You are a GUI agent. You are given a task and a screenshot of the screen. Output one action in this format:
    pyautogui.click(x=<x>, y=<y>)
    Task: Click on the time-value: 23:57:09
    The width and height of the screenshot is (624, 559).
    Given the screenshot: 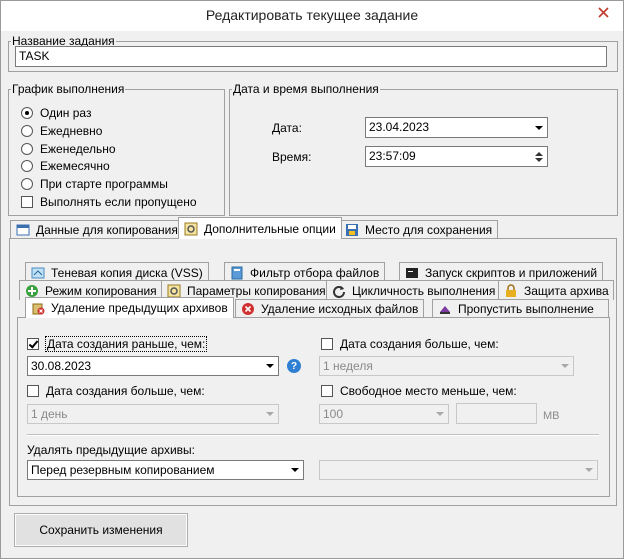 What is the action you would take?
    pyautogui.click(x=392, y=156)
    